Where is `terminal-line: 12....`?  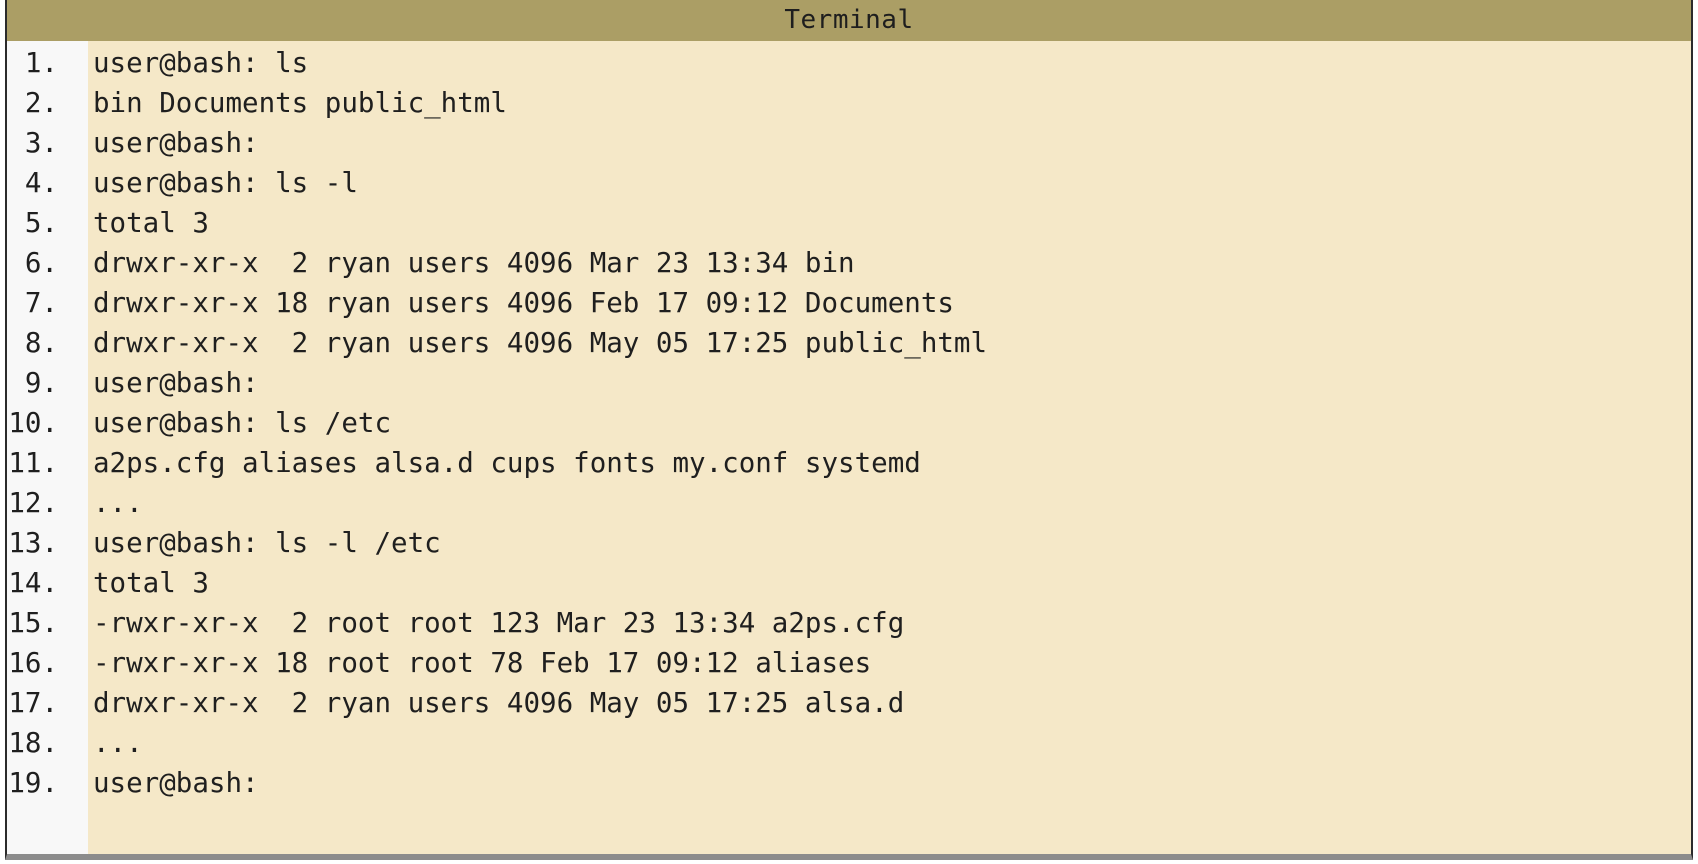
terminal-line: 12.... is located at coordinates (849, 503).